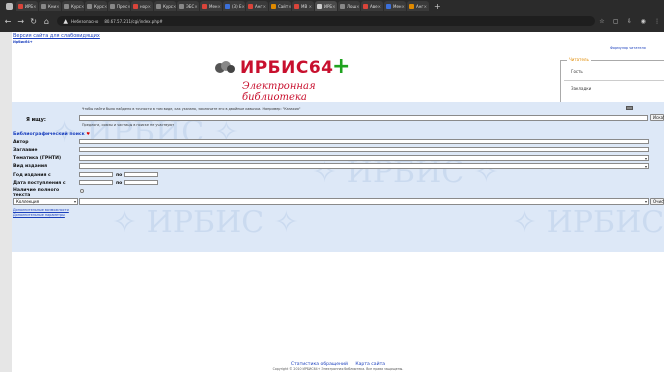 This screenshot has width=664, height=372. What do you see at coordinates (657, 117) in the screenshot?
I see `search-button: Искать` at bounding box center [657, 117].